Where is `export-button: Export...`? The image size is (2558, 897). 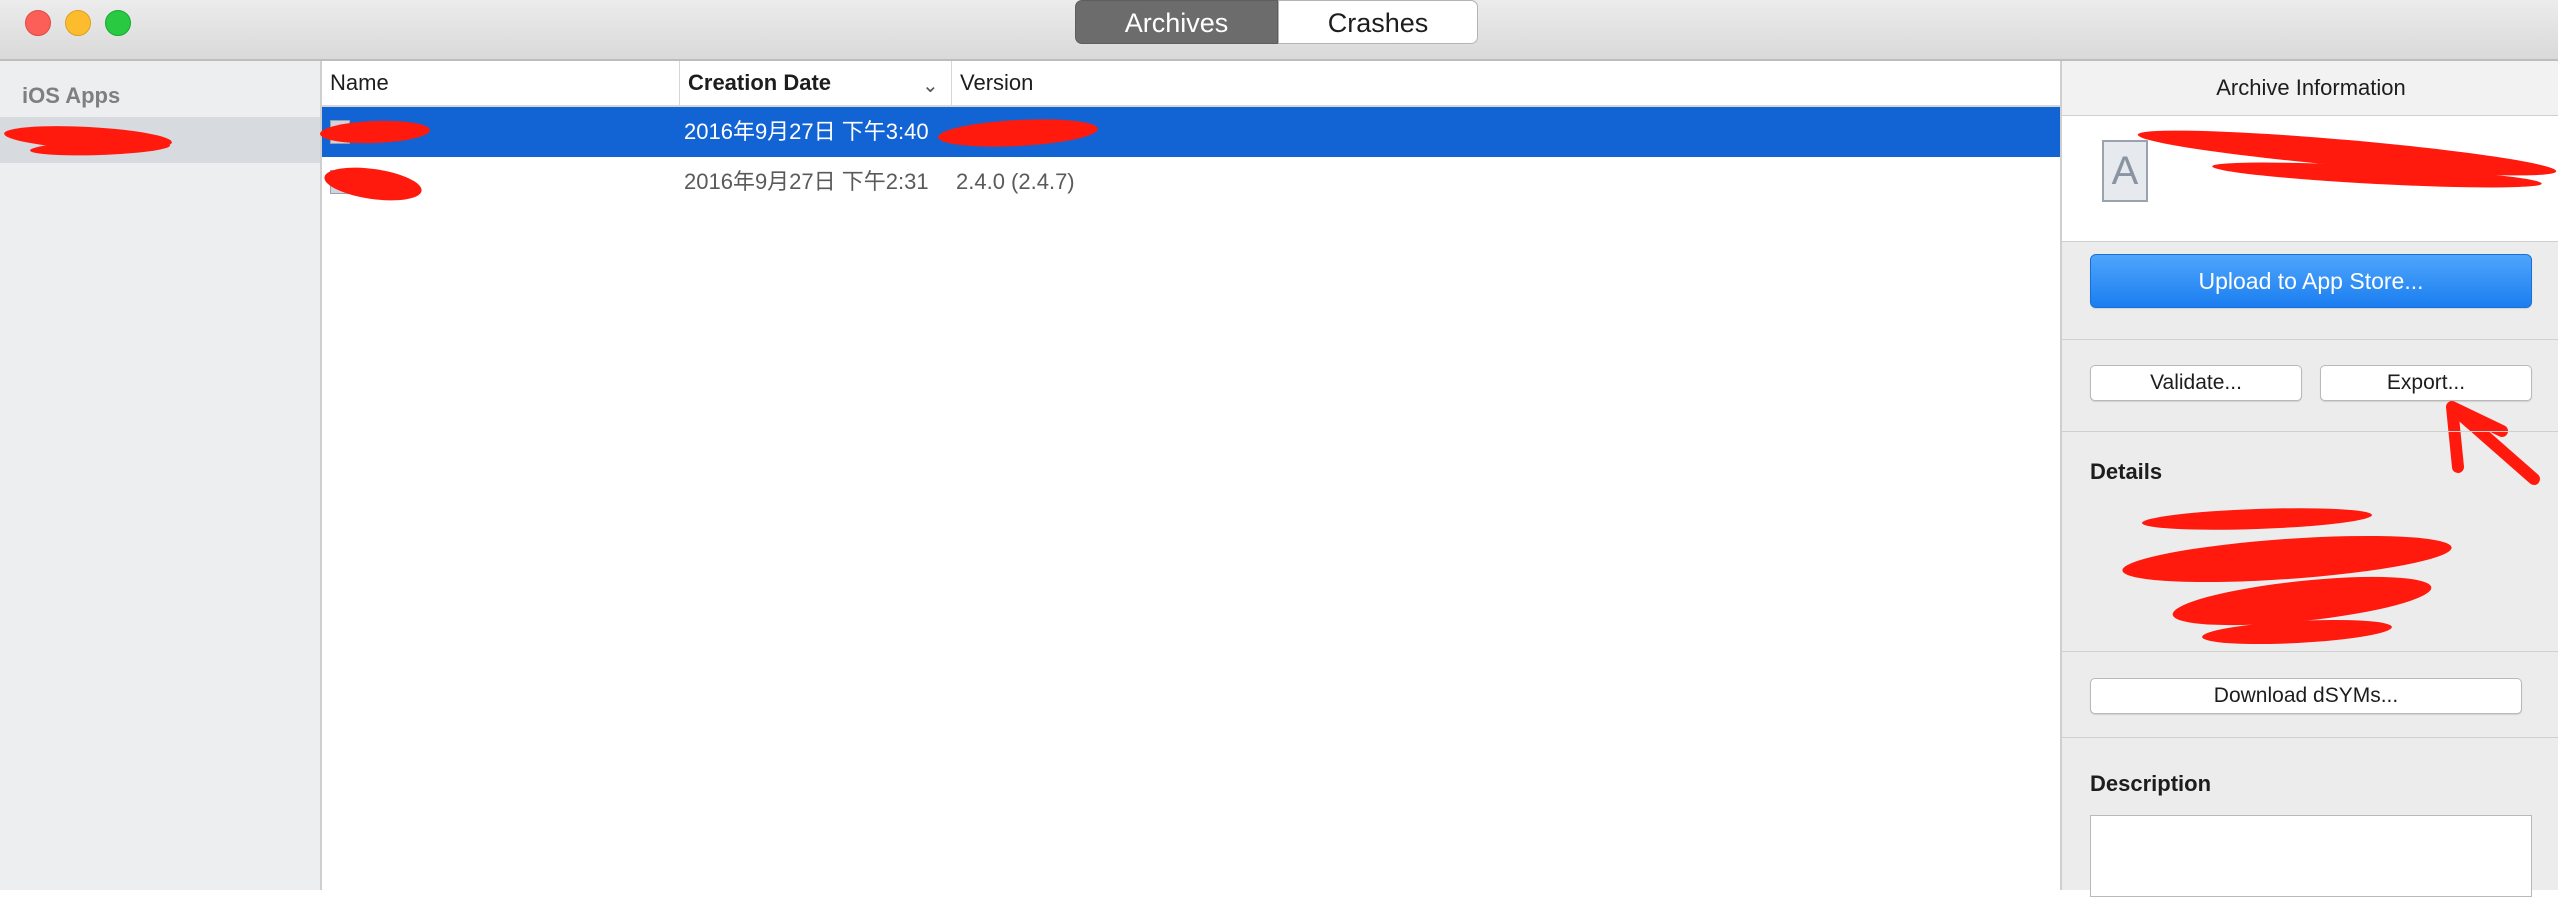 export-button: Export... is located at coordinates (2426, 383).